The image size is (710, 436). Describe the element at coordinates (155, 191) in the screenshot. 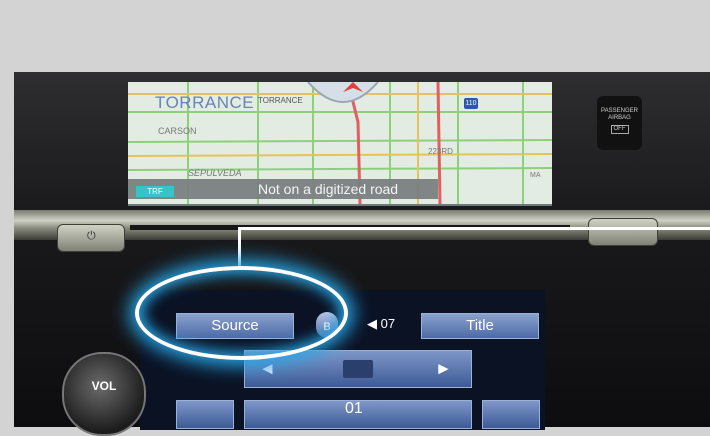

I see `traffic-badge: TRF` at that location.